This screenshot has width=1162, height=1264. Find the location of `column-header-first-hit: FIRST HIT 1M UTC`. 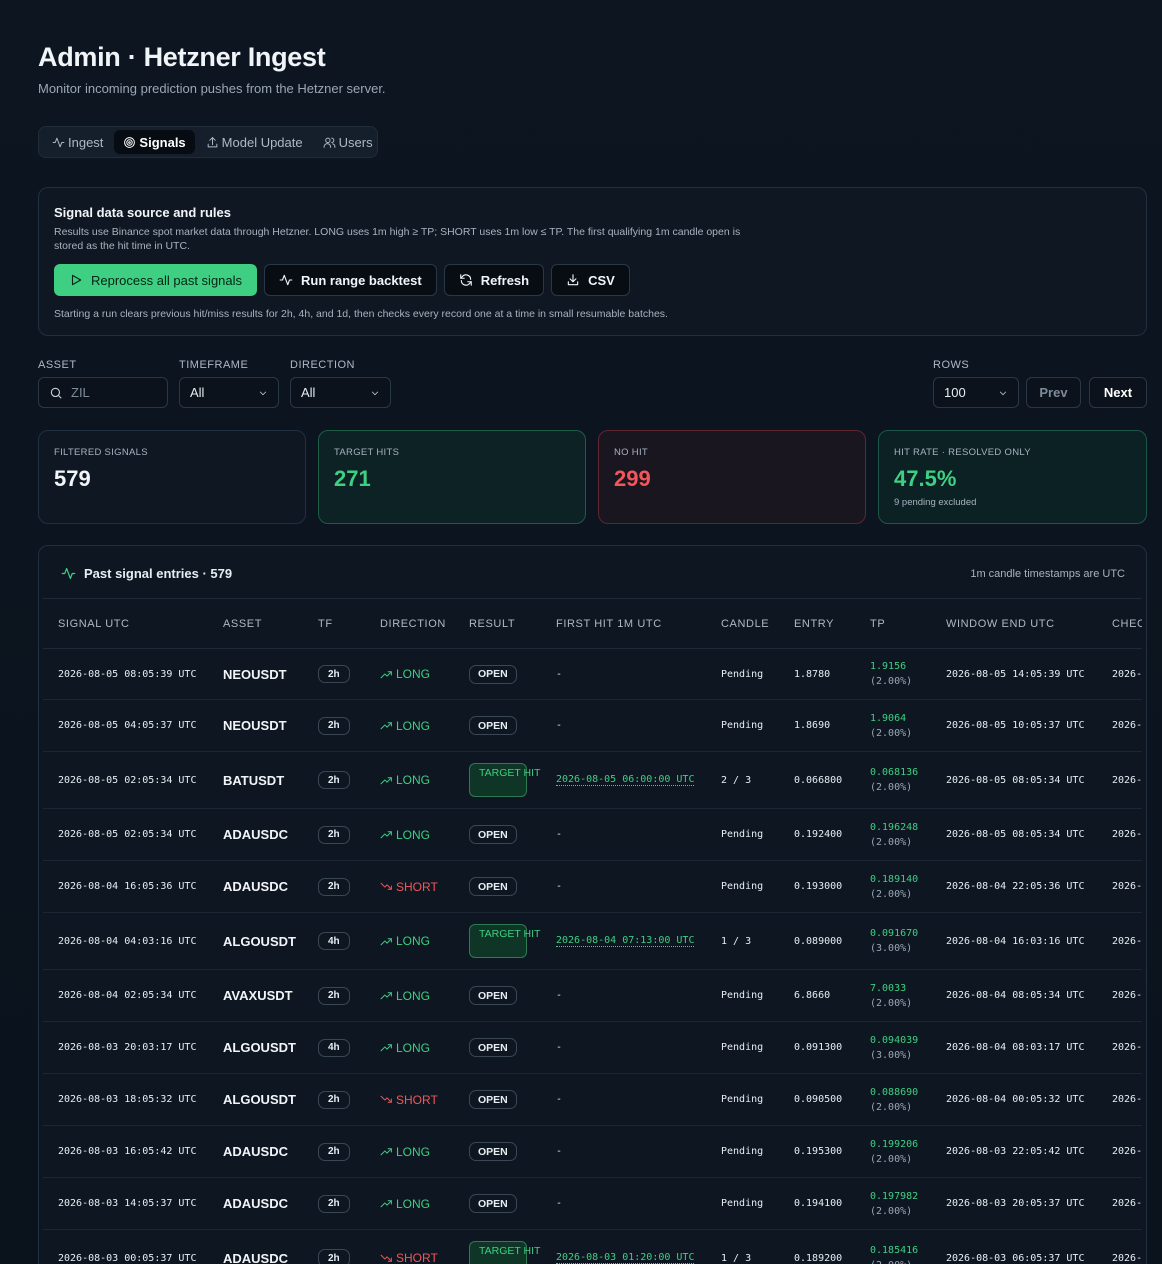

column-header-first-hit: FIRST HIT 1M UTC is located at coordinates (609, 624).